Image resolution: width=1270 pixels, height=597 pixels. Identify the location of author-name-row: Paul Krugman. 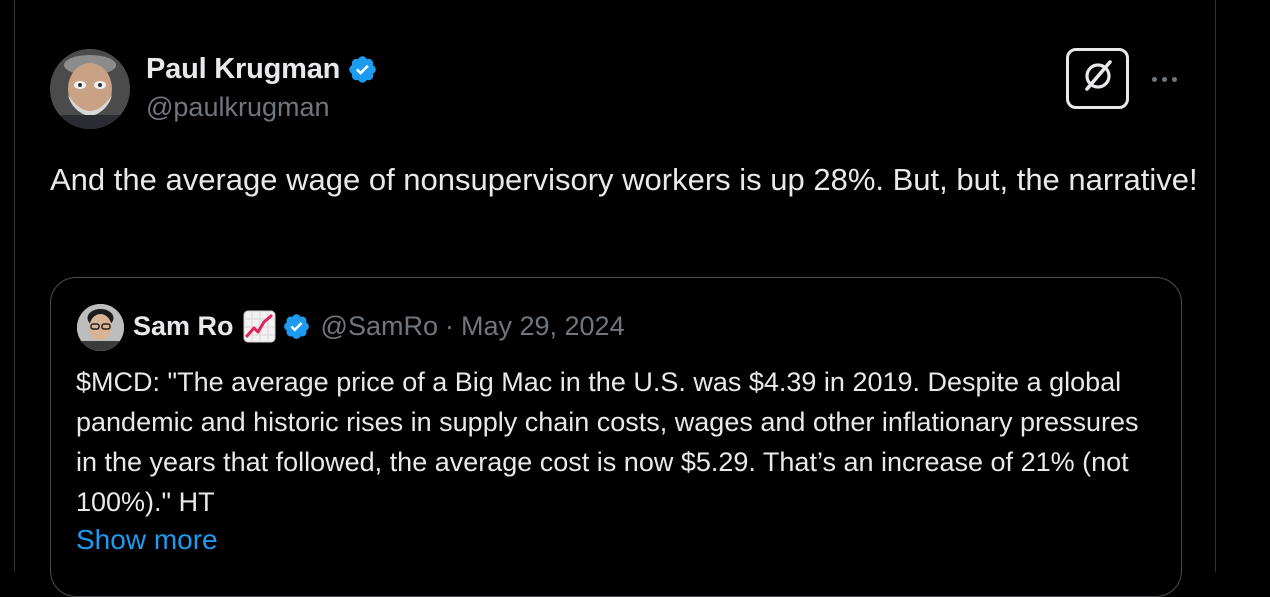
(262, 69).